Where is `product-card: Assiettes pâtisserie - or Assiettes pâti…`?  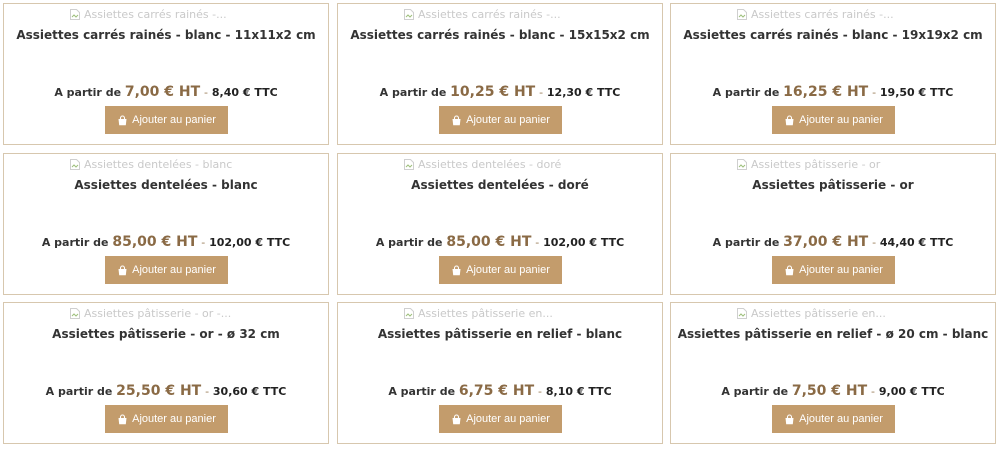 product-card: Assiettes pâtisserie - or Assiettes pâti… is located at coordinates (833, 224).